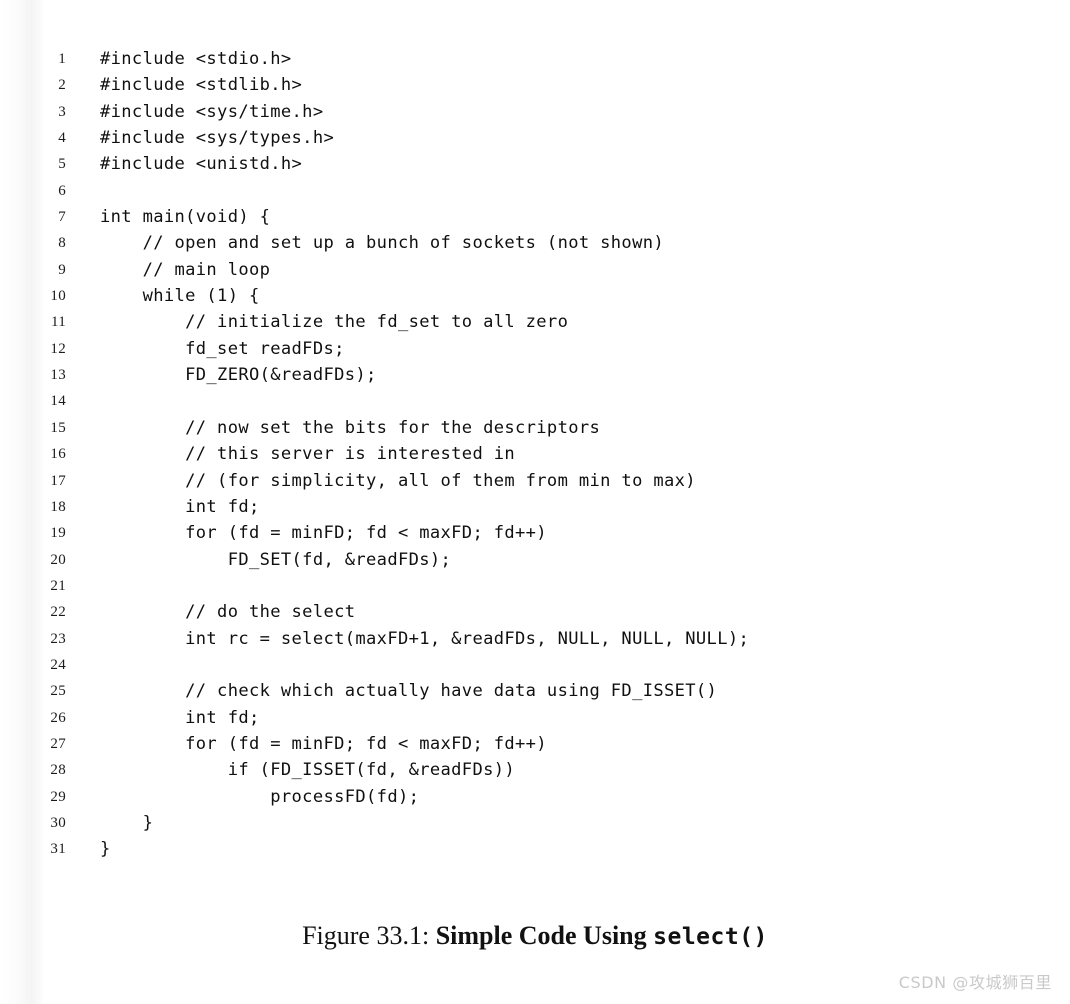  I want to click on line-number: 5, so click(62, 164).